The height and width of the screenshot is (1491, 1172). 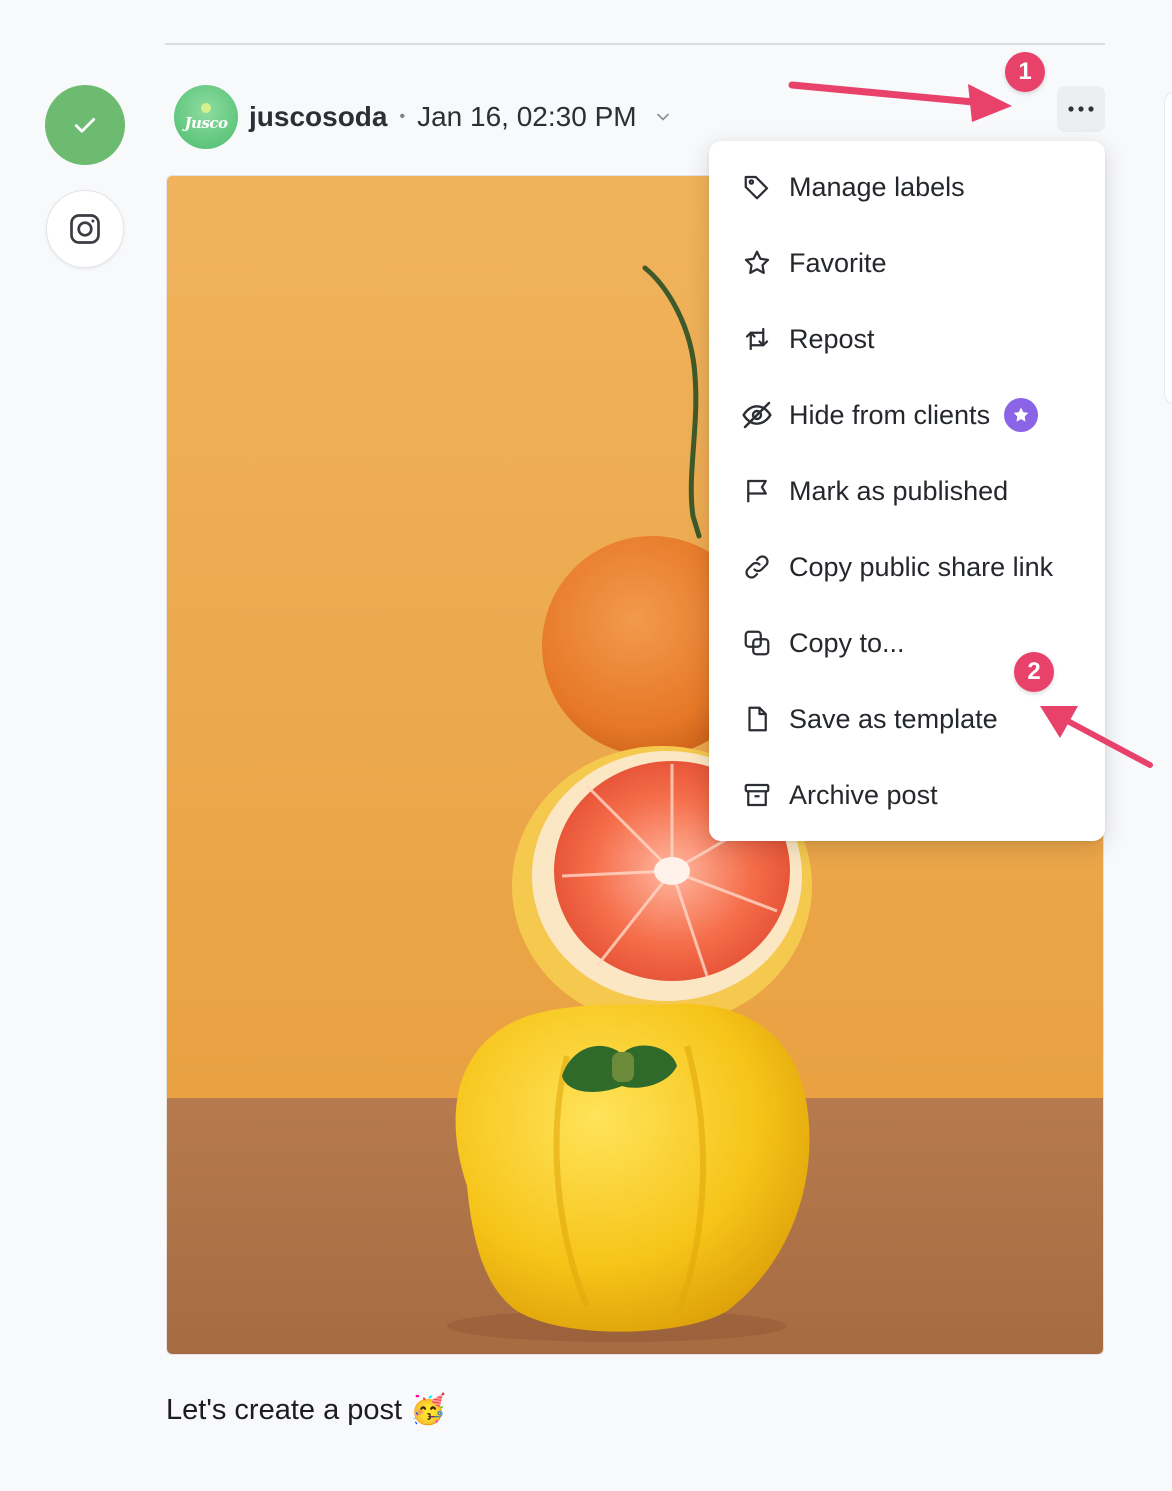 What do you see at coordinates (206, 122) in the screenshot?
I see `avatar-text: Jusco` at bounding box center [206, 122].